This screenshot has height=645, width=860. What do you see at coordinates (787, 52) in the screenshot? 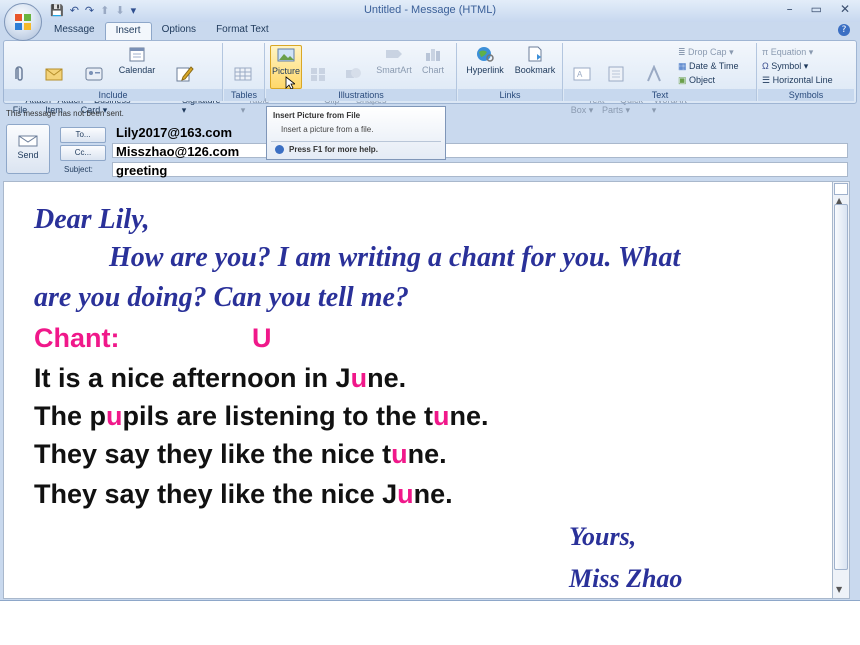
I see `equation-button: π Equation ▾` at bounding box center [787, 52].